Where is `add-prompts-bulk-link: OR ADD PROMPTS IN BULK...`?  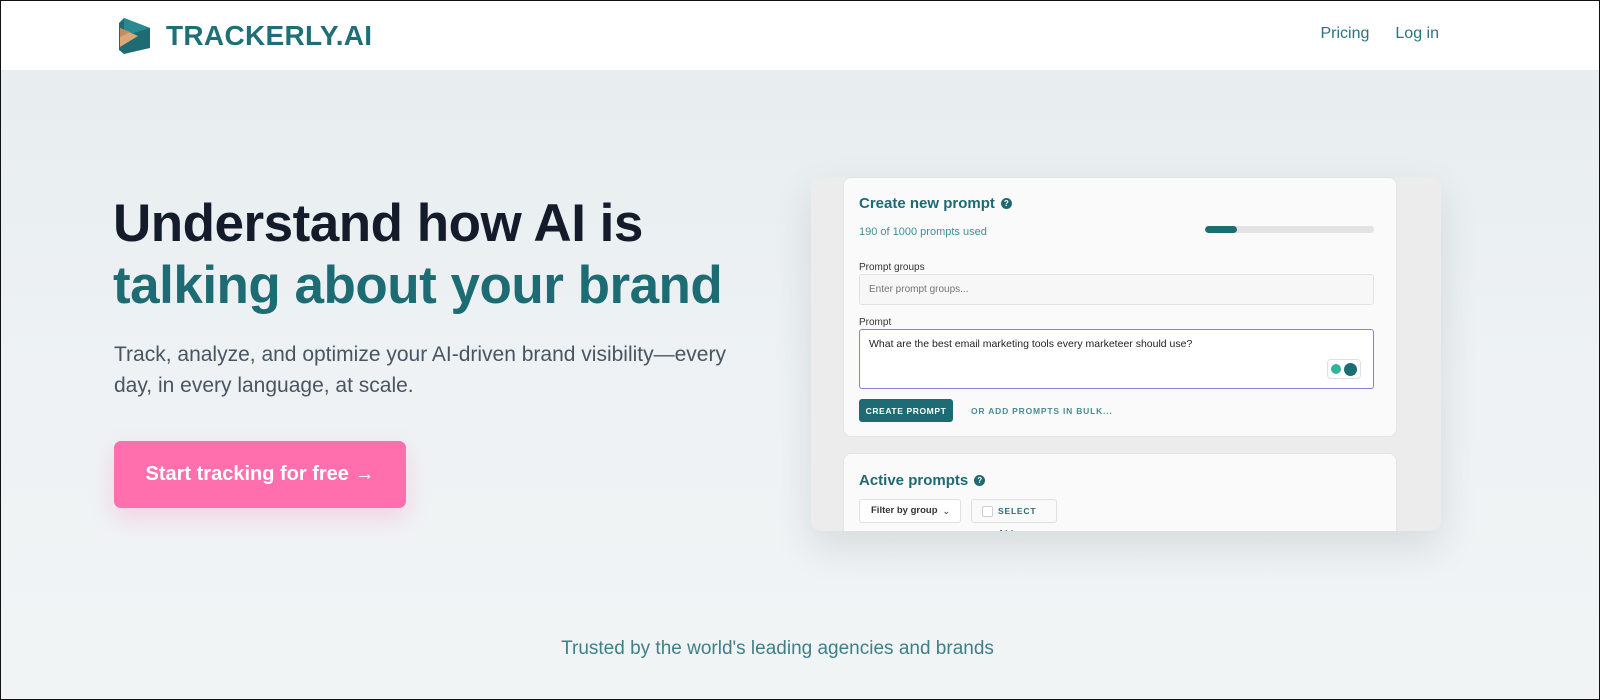
add-prompts-bulk-link: OR ADD PROMPTS IN BULK... is located at coordinates (1042, 411).